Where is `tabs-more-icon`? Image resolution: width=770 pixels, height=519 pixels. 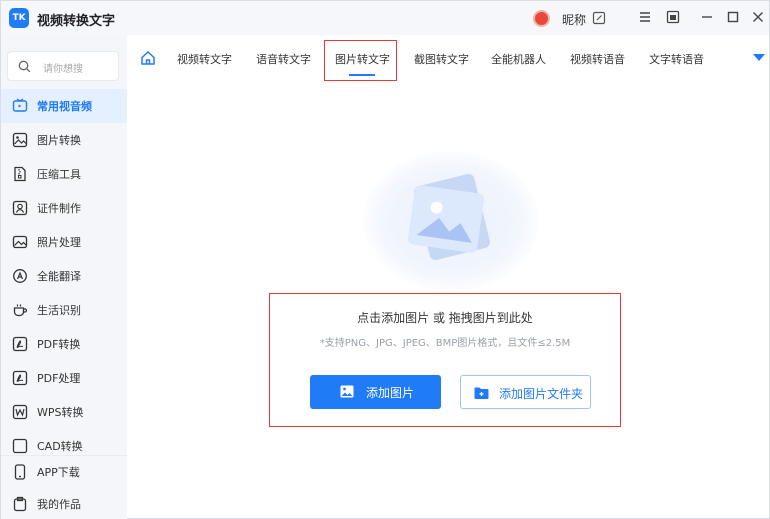 tabs-more-icon is located at coordinates (759, 57).